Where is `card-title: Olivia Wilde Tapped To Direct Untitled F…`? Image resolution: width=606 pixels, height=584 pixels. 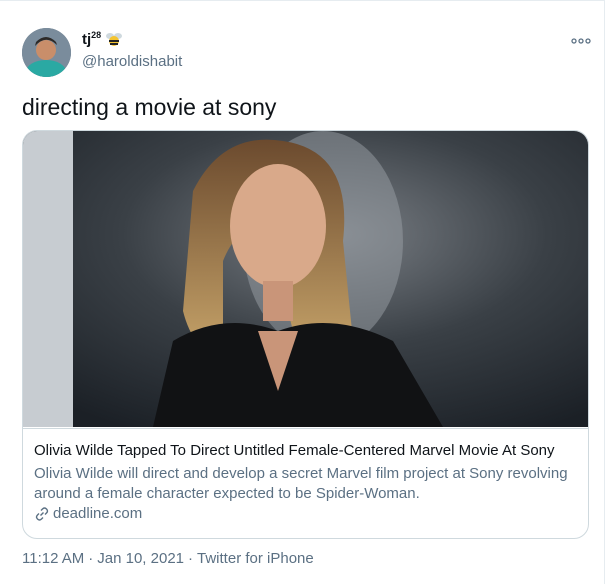
card-title: Olivia Wilde Tapped To Direct Untitled F… is located at coordinates (294, 450).